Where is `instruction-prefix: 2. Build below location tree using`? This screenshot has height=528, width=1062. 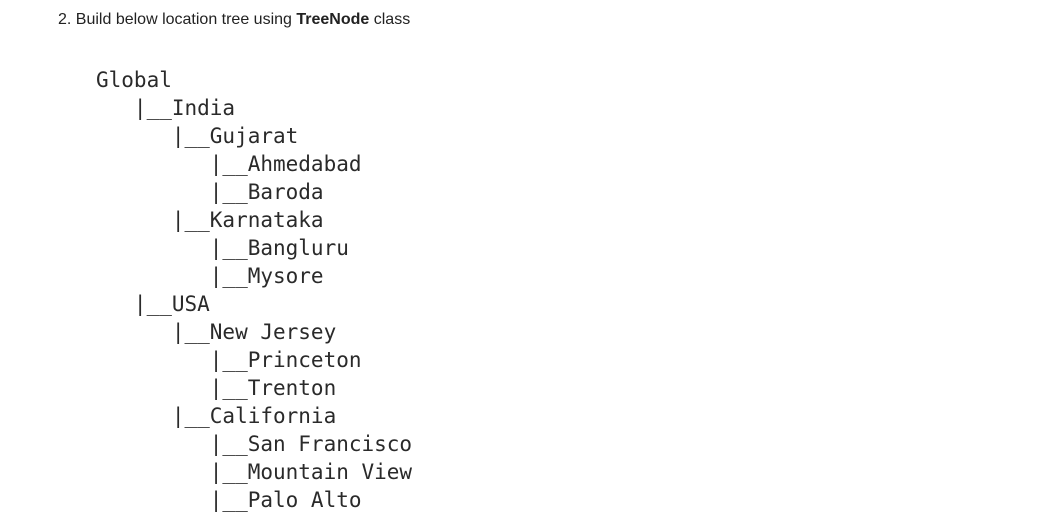
instruction-prefix: 2. Build below location tree using is located at coordinates (177, 19).